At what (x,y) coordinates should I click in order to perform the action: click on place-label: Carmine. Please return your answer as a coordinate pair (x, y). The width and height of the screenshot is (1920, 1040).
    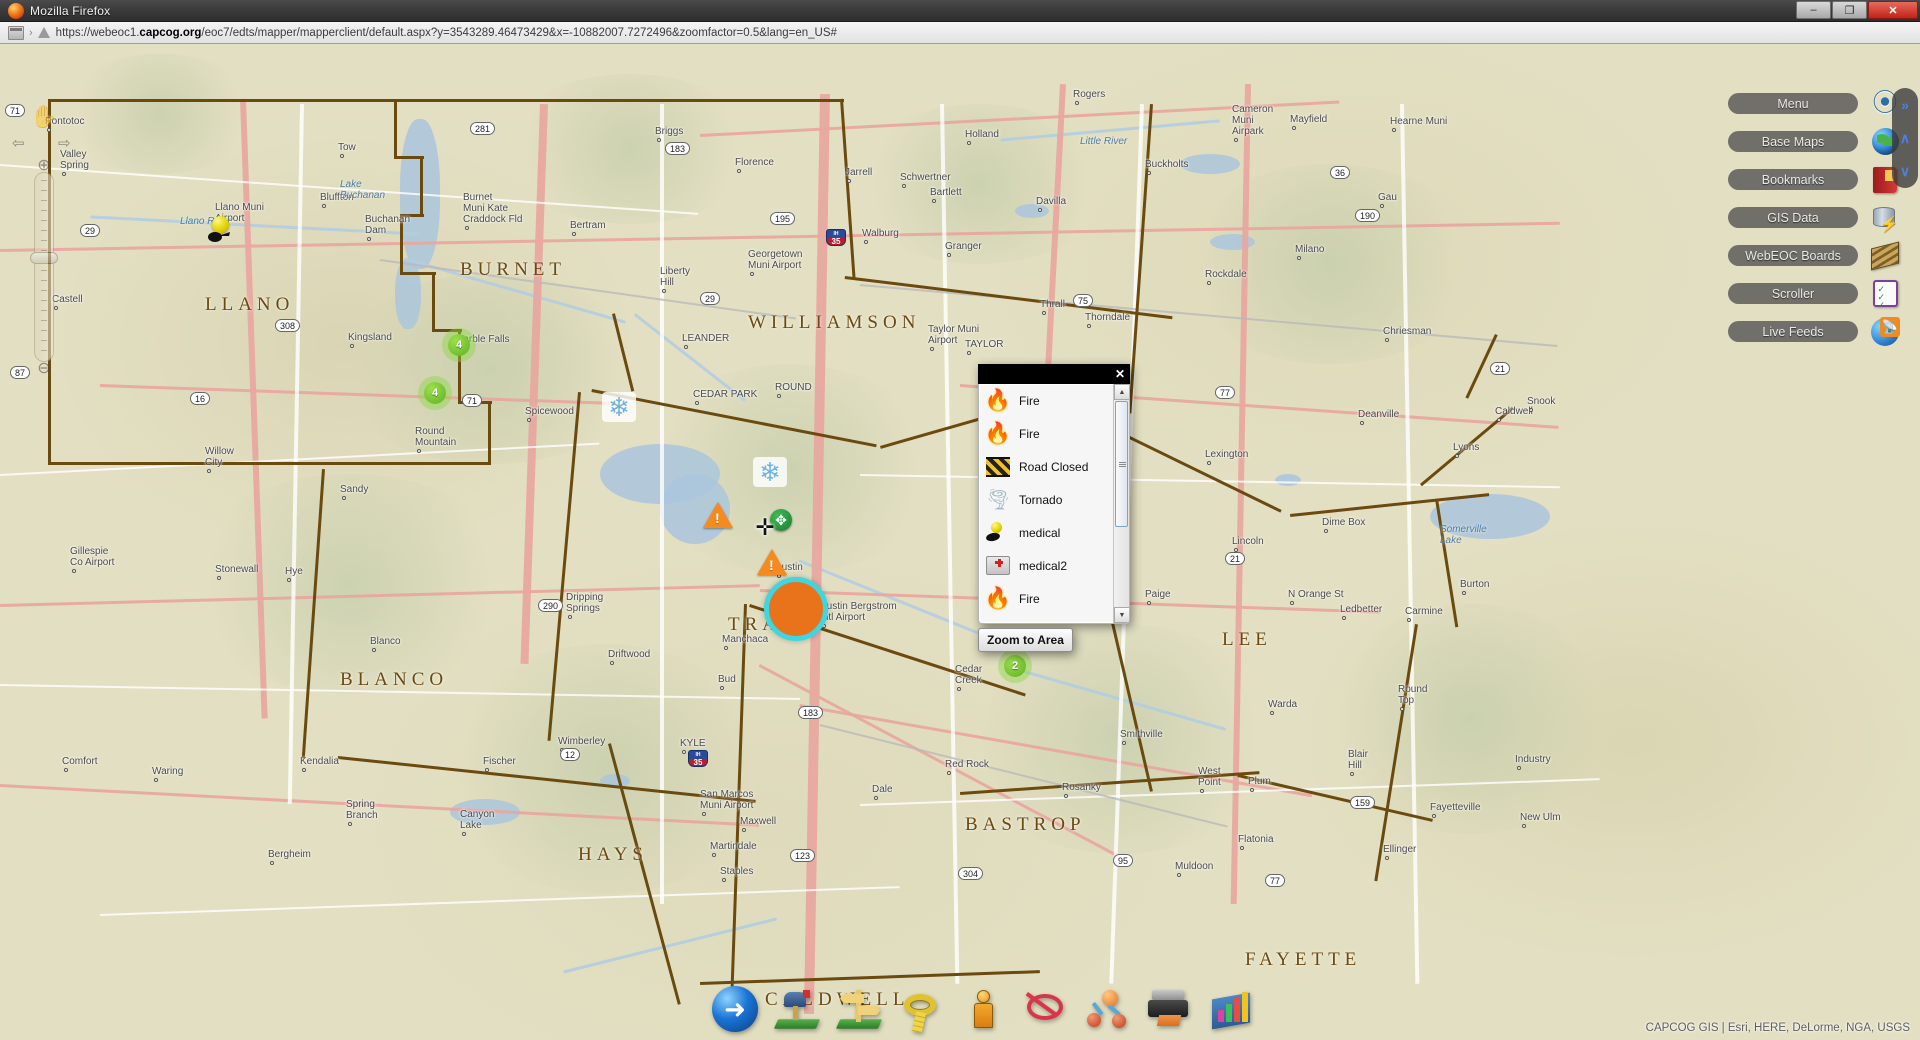
    Looking at the image, I should click on (1424, 611).